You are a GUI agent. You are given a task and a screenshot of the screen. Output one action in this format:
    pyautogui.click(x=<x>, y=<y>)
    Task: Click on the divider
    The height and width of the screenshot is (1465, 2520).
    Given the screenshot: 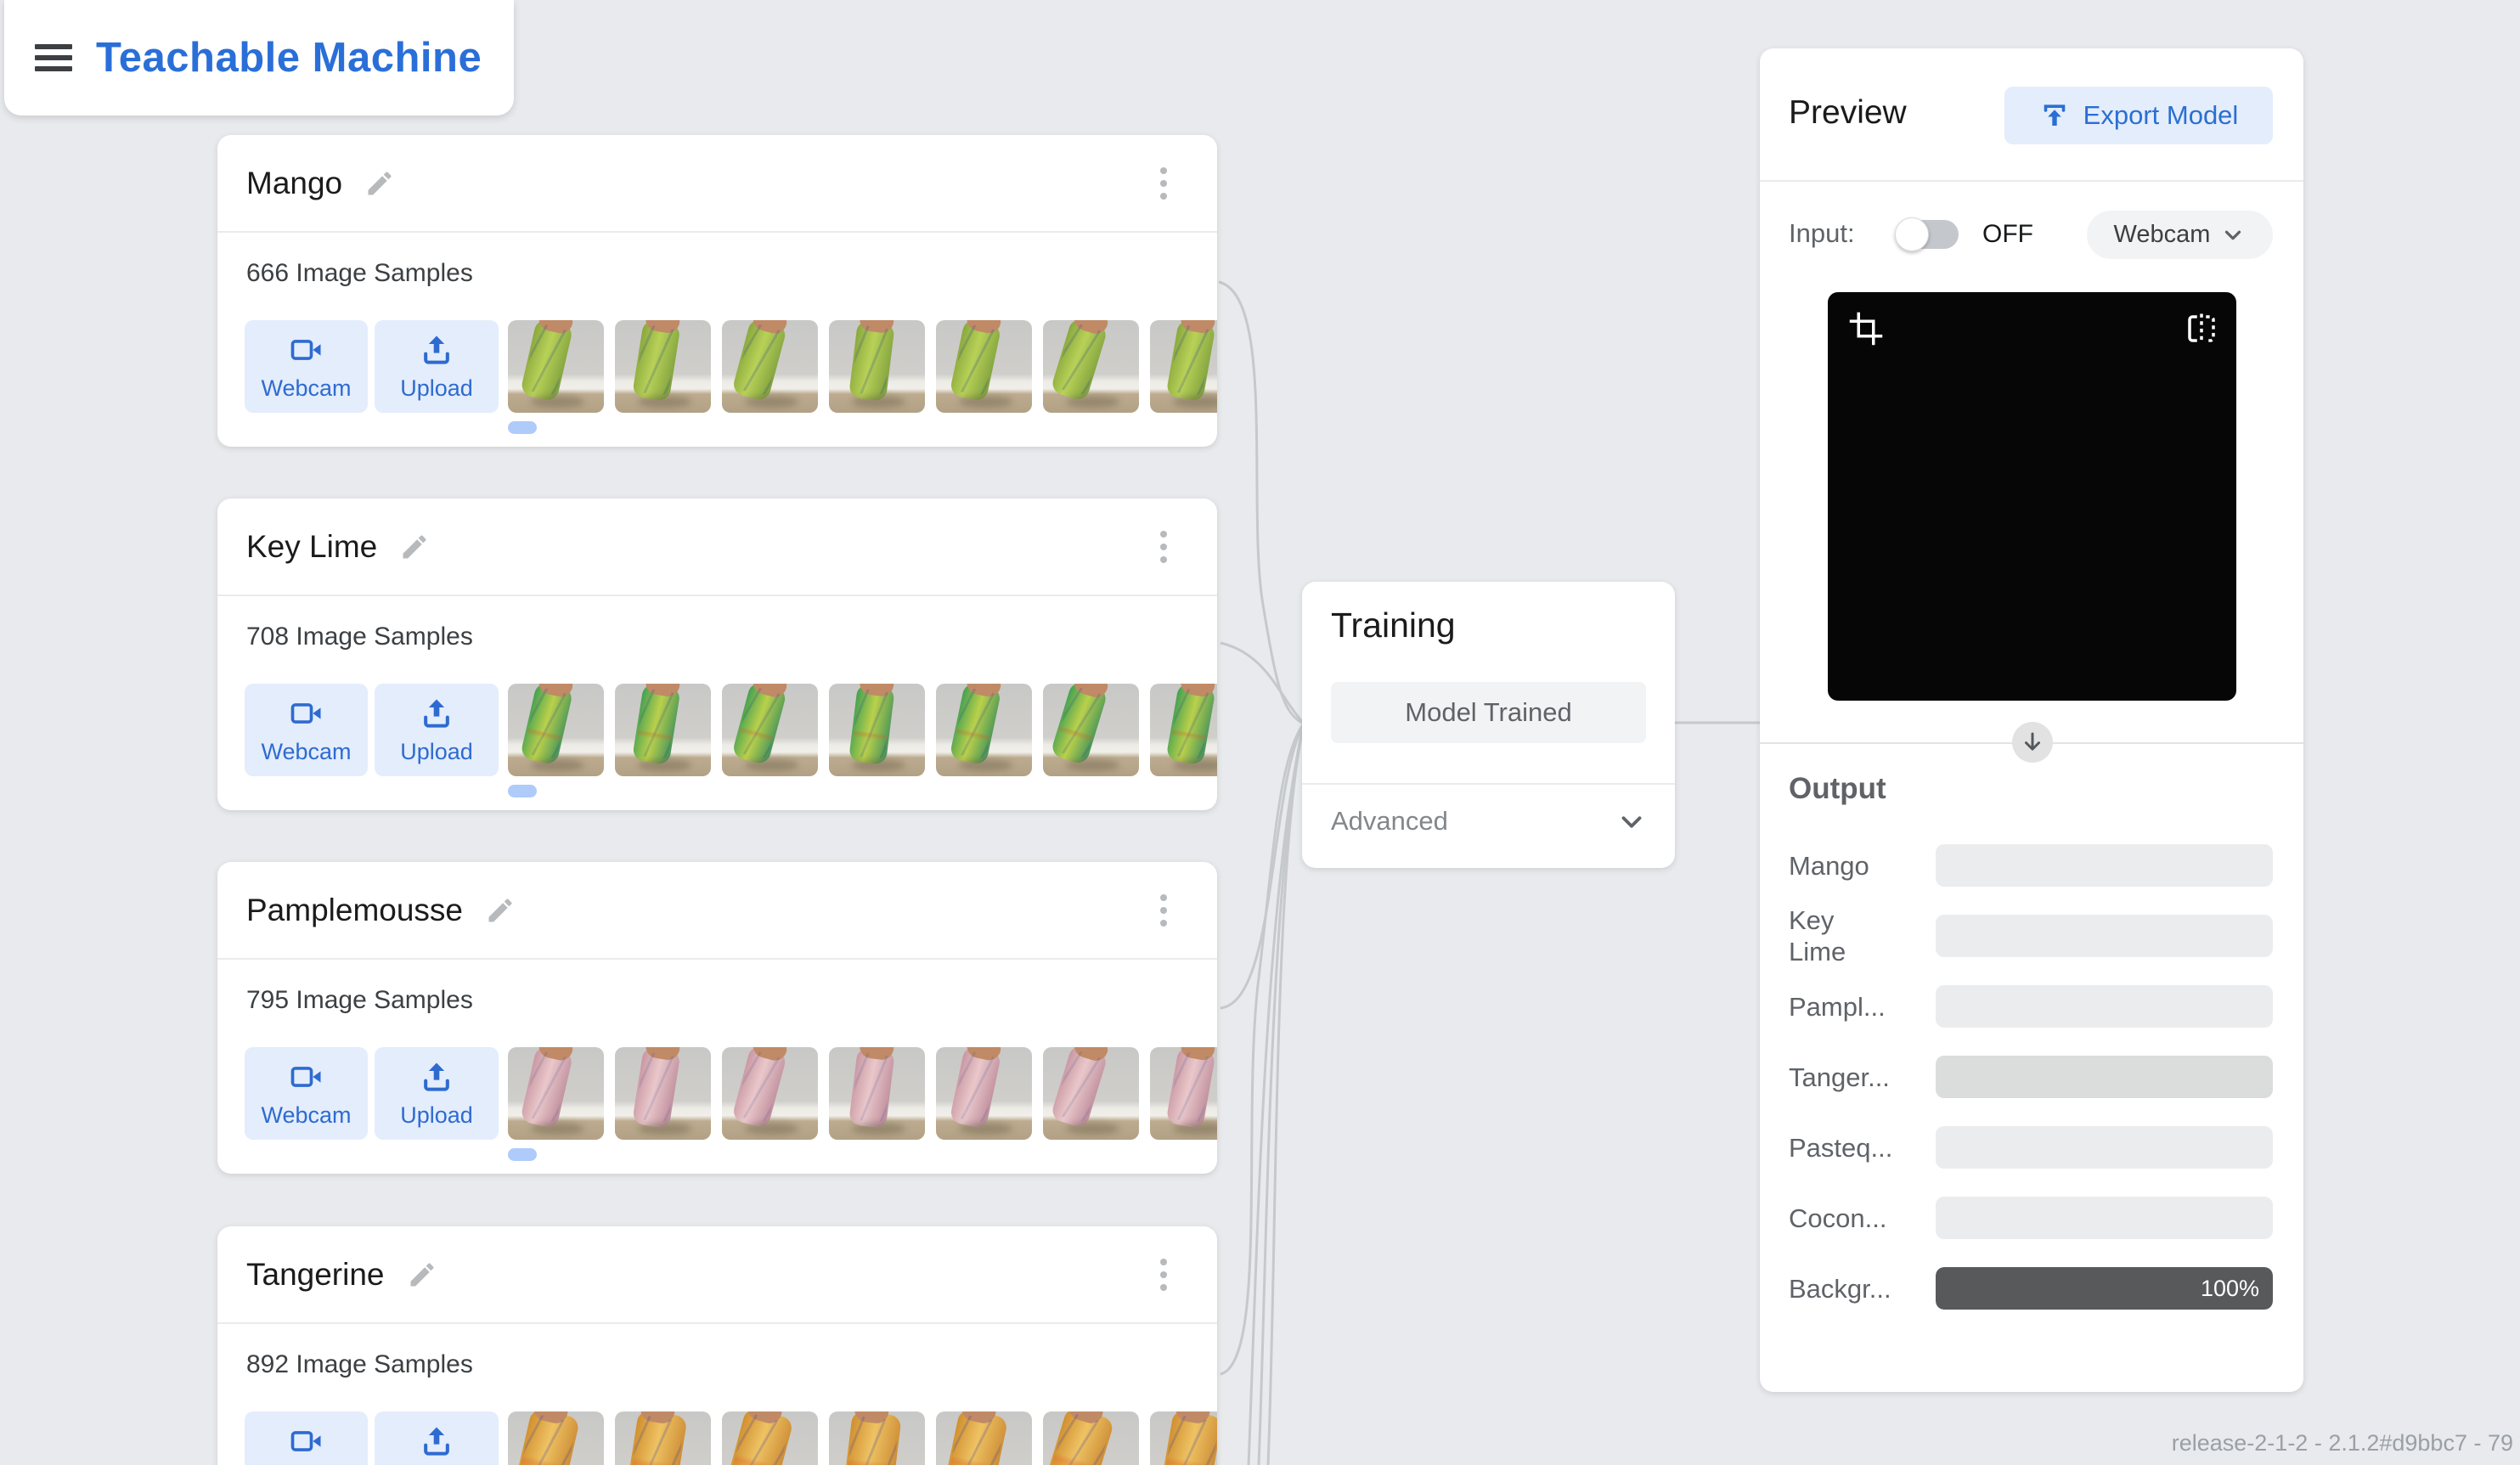 What is the action you would take?
    pyautogui.click(x=1488, y=784)
    